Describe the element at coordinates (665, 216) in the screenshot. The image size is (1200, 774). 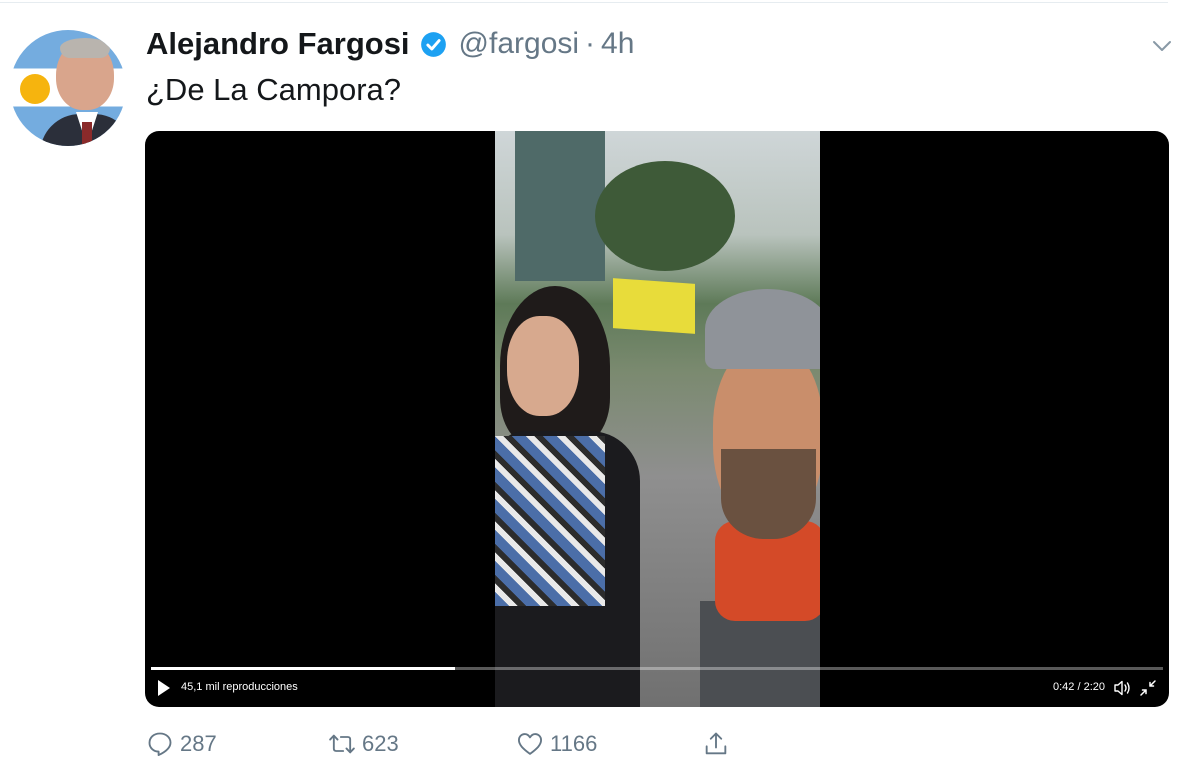
I see `scene-tree` at that location.